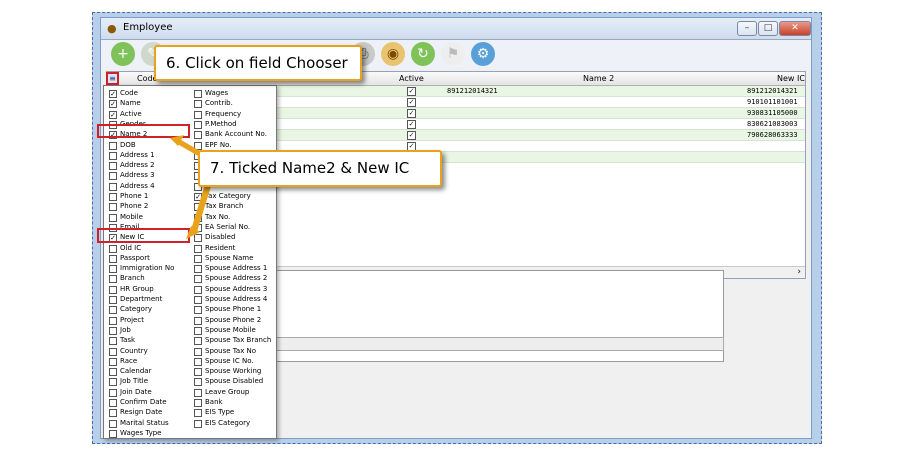 The height and width of the screenshot is (471, 903). Describe the element at coordinates (258, 63) in the screenshot. I see `step6-callout: 6. Click on field Chooser` at that location.